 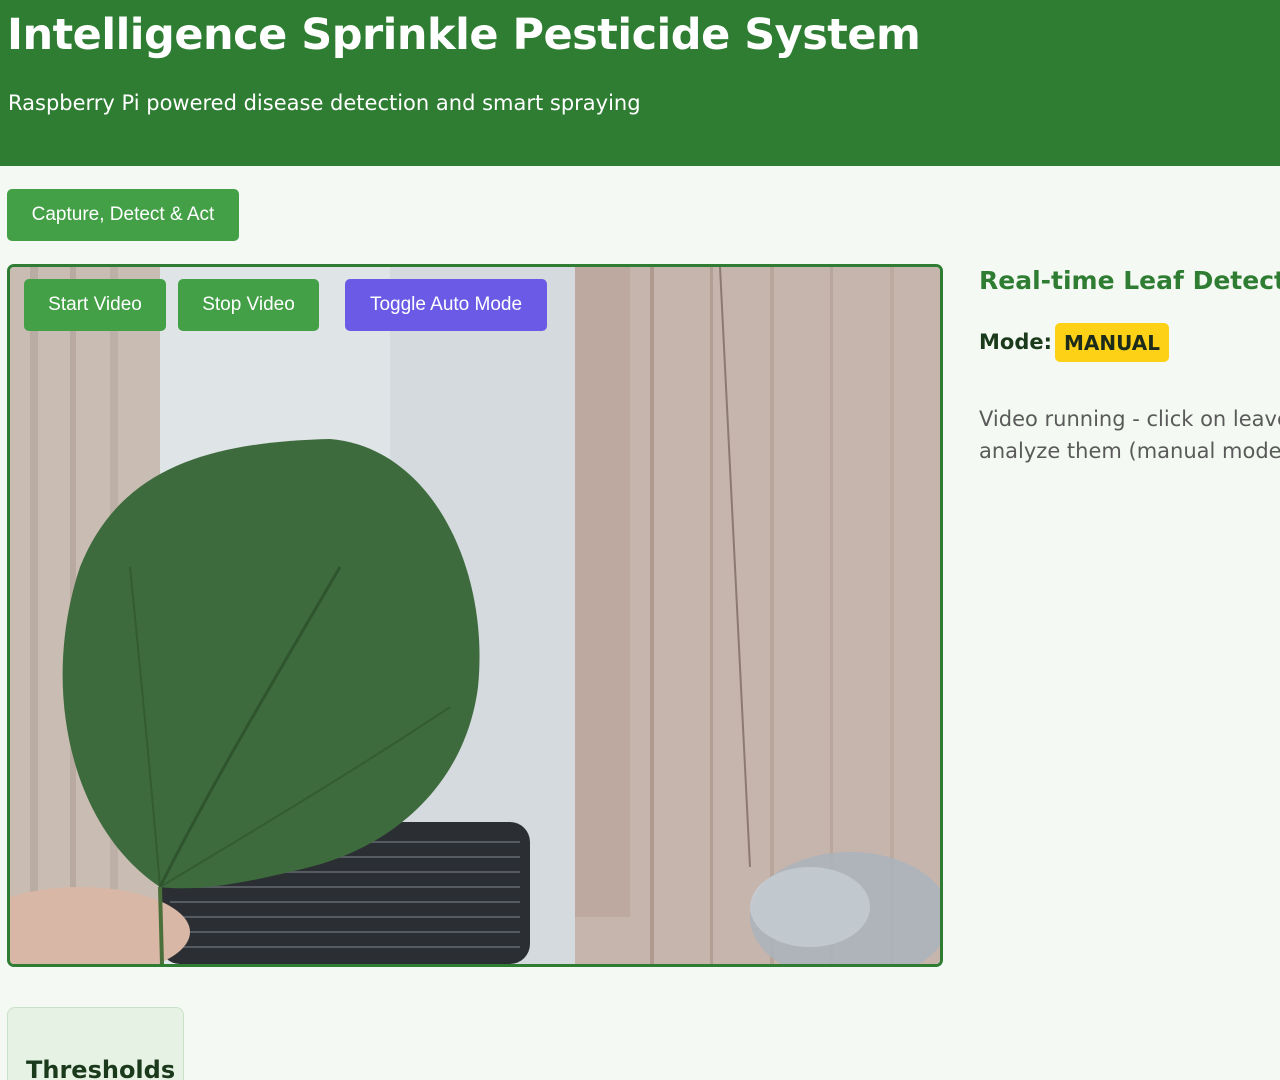 What do you see at coordinates (101, 1068) in the screenshot?
I see `thresholds-heading: Thresholds` at bounding box center [101, 1068].